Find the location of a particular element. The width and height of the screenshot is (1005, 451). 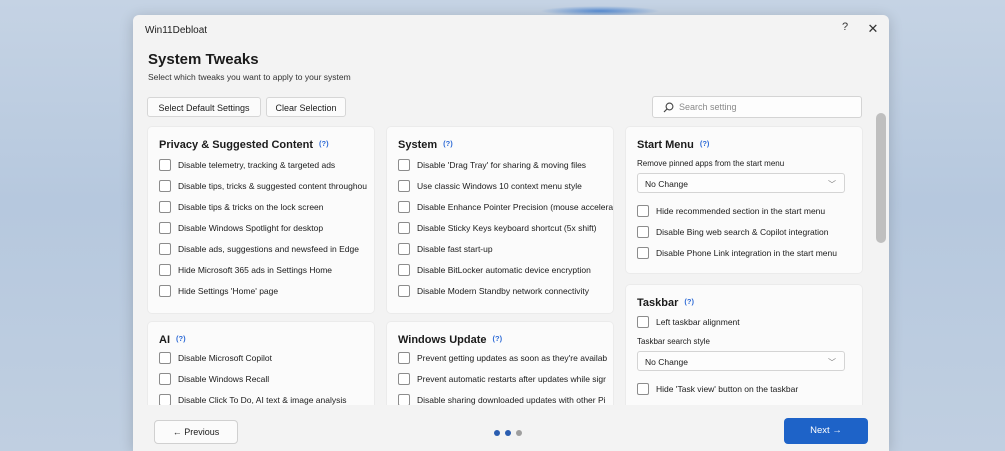

page-dot-active is located at coordinates (508, 433).